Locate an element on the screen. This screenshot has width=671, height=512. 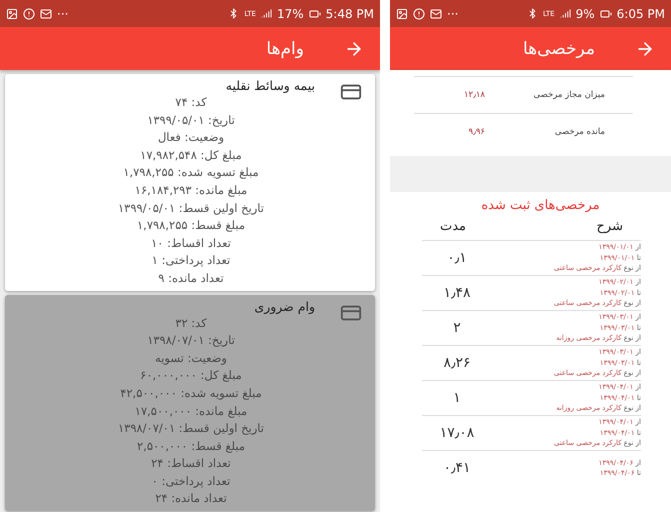
leave-duration: ۸٫۲۶ is located at coordinates (457, 363).